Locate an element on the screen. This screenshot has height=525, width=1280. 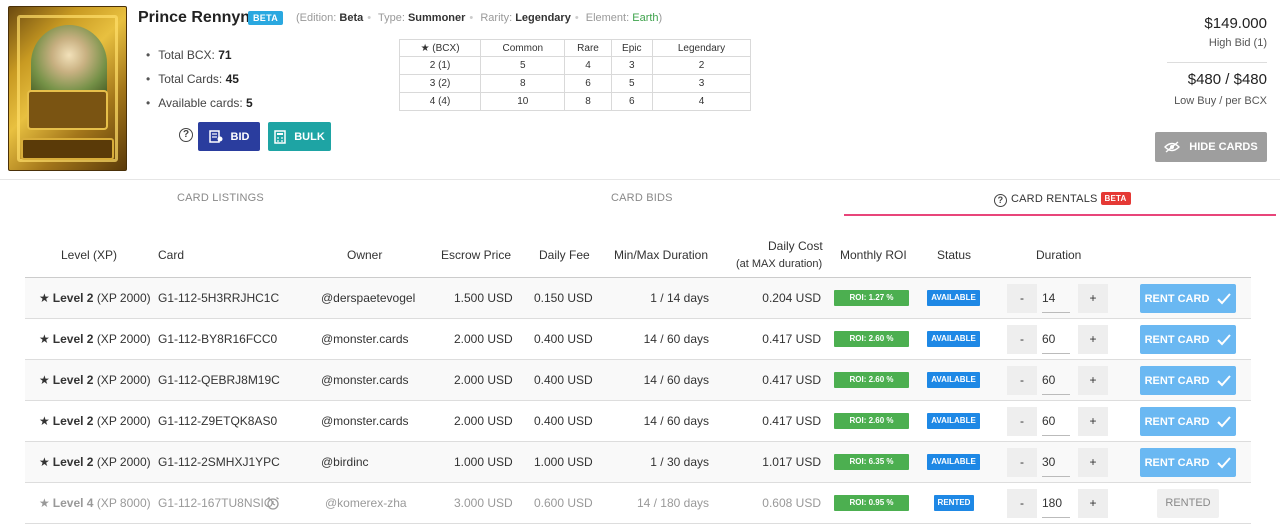
daily-cost: 0.608 USD is located at coordinates (791, 503).